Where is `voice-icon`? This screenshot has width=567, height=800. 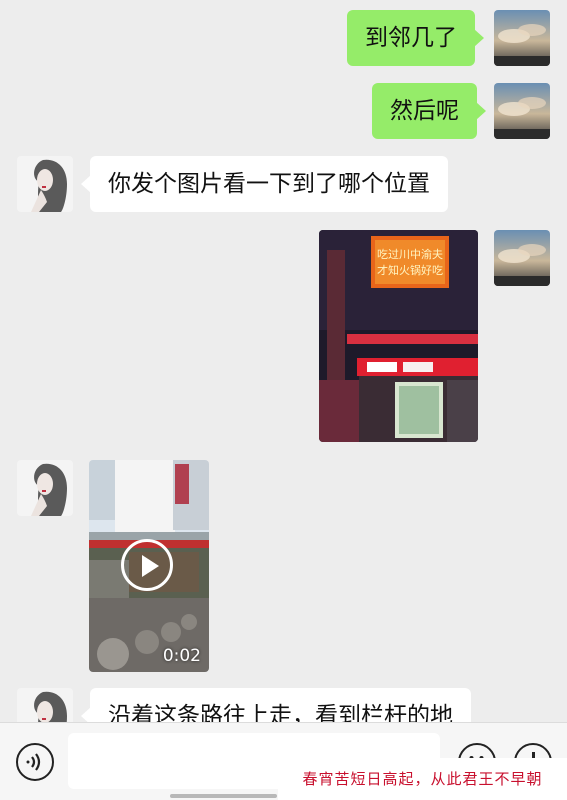 voice-icon is located at coordinates (35, 762).